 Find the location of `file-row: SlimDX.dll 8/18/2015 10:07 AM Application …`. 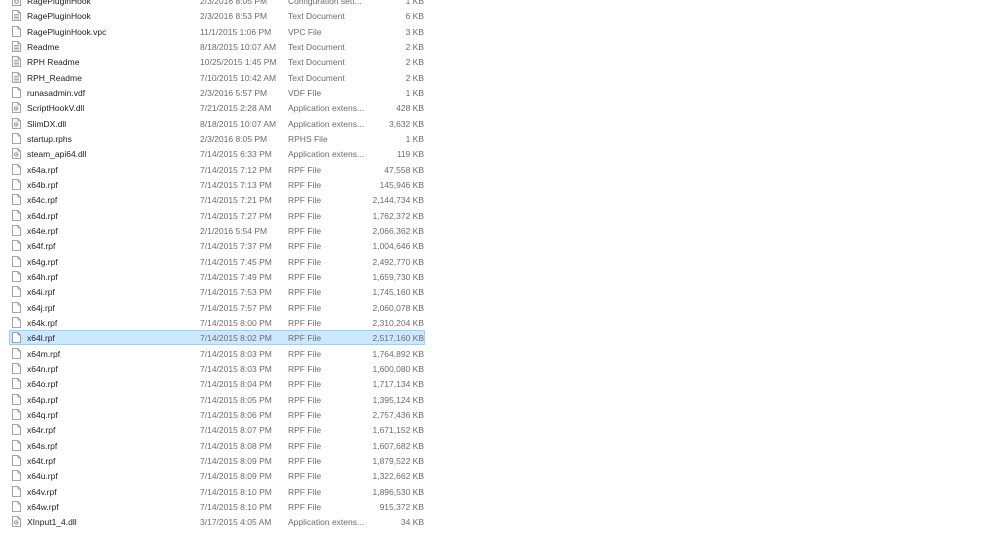

file-row: SlimDX.dll 8/18/2015 10:07 AM Application … is located at coordinates (500, 124).